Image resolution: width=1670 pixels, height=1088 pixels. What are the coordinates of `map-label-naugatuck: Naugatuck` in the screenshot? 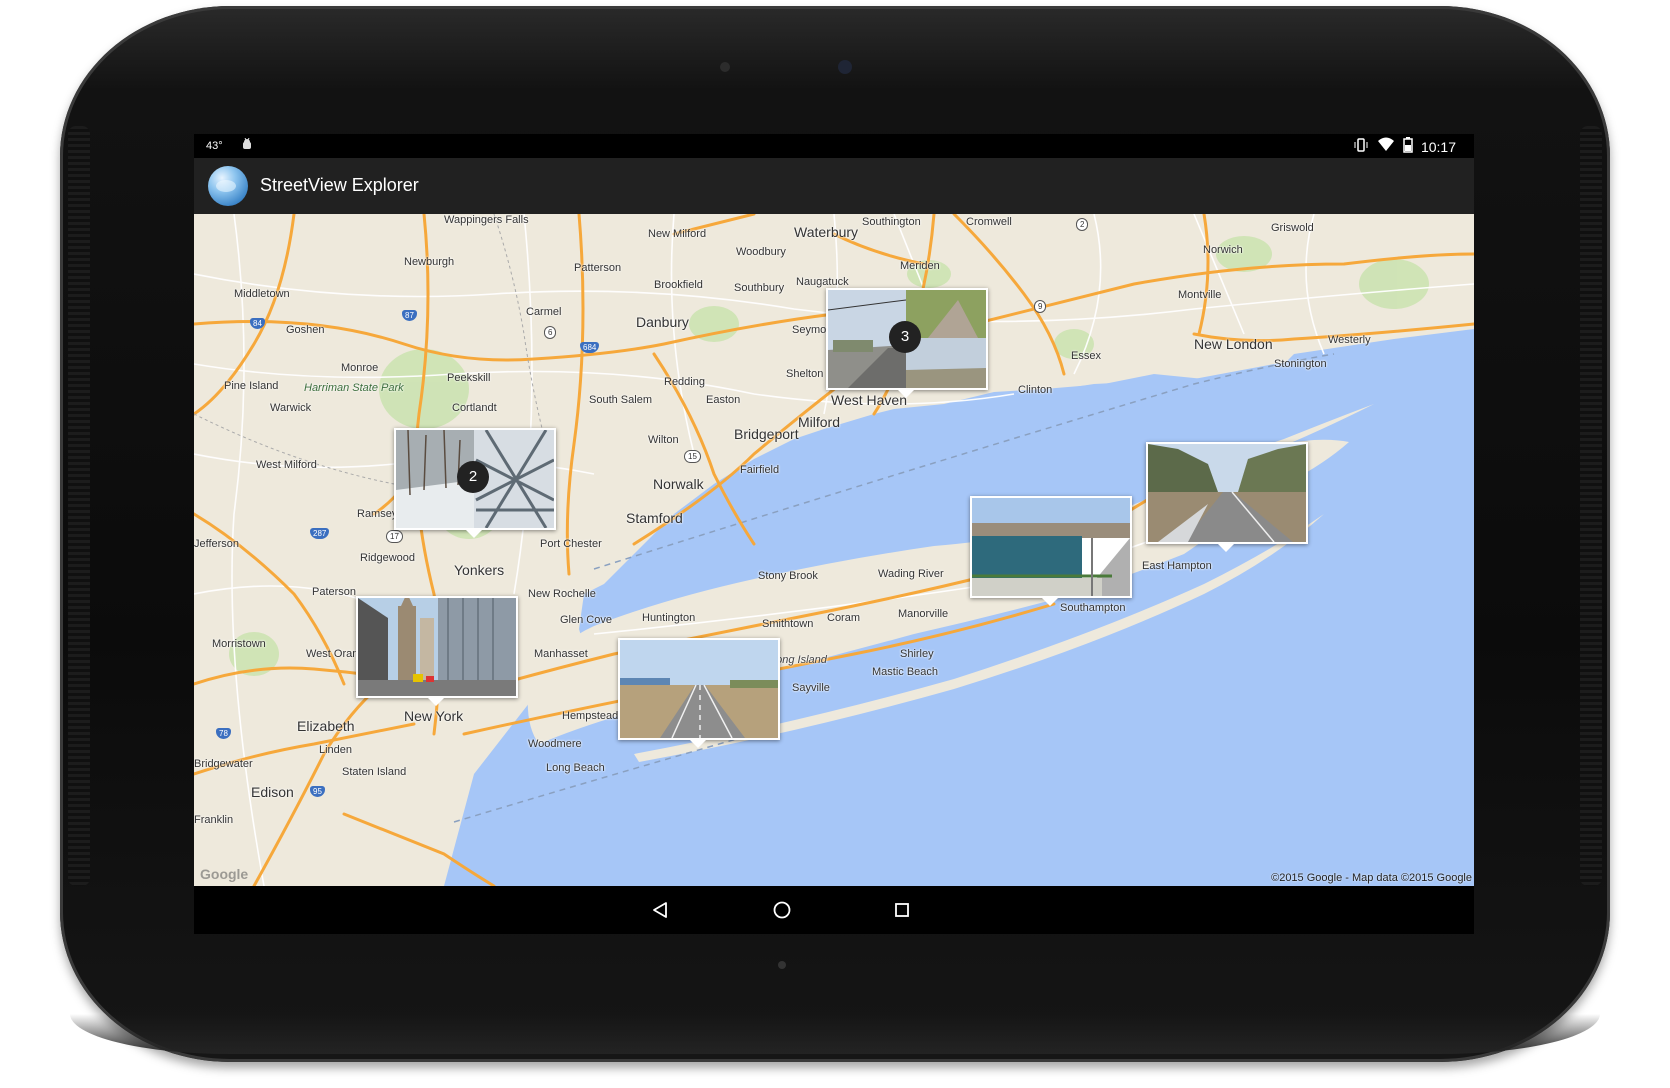 It's located at (822, 282).